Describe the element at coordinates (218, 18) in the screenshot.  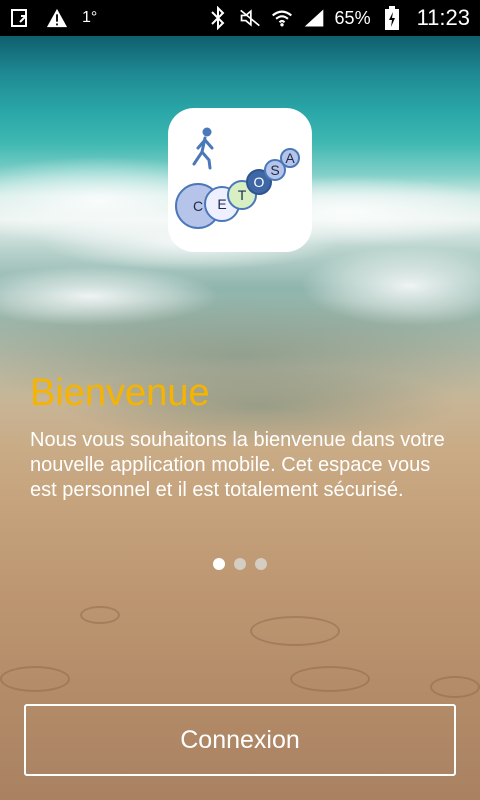
I see `bluetooth-icon` at that location.